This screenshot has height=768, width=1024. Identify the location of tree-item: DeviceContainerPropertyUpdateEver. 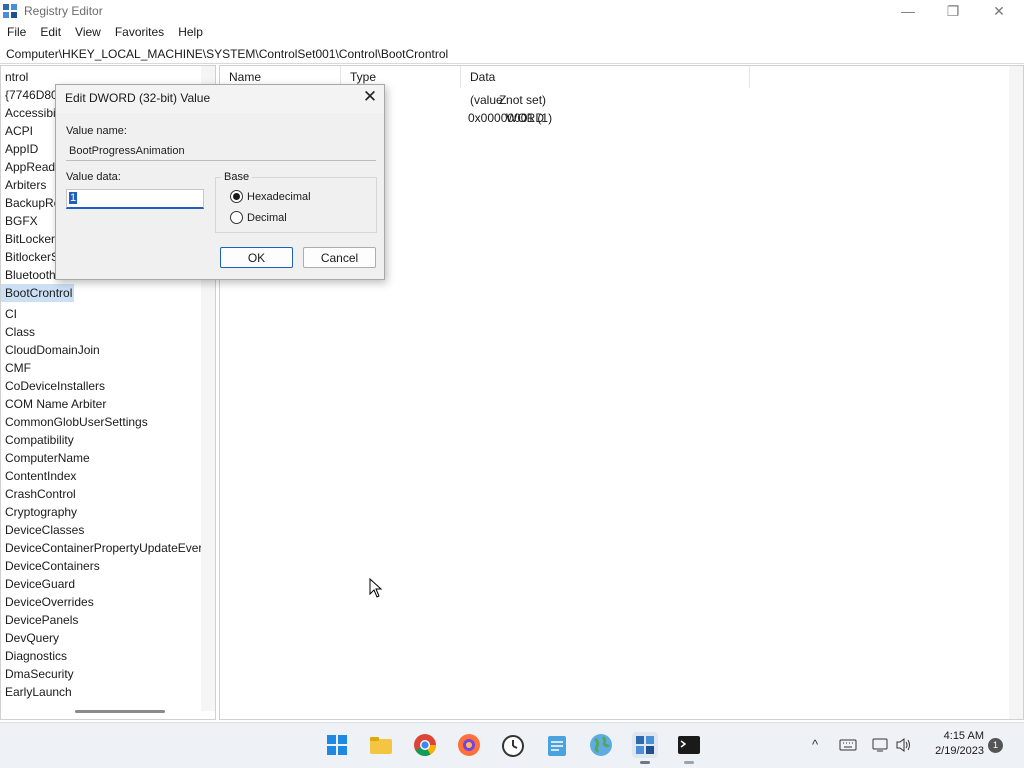
(101, 548).